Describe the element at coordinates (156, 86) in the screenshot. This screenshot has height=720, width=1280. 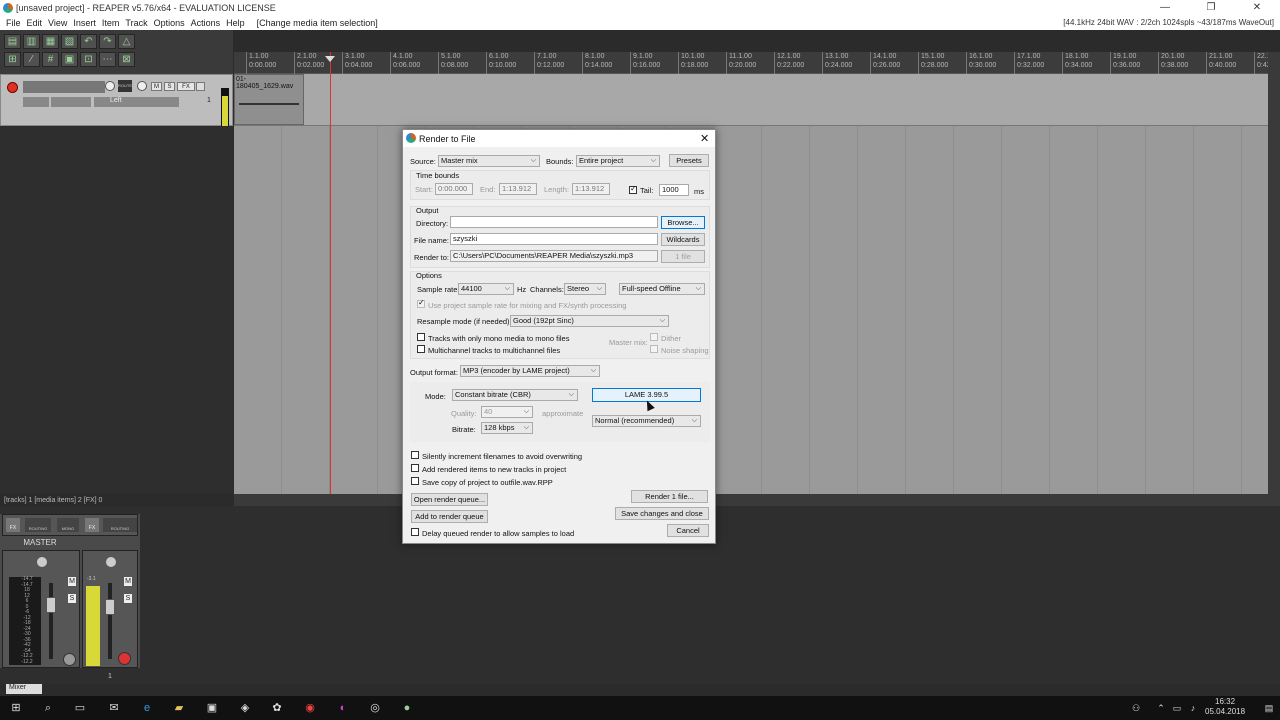
I see `mute-button: M` at that location.